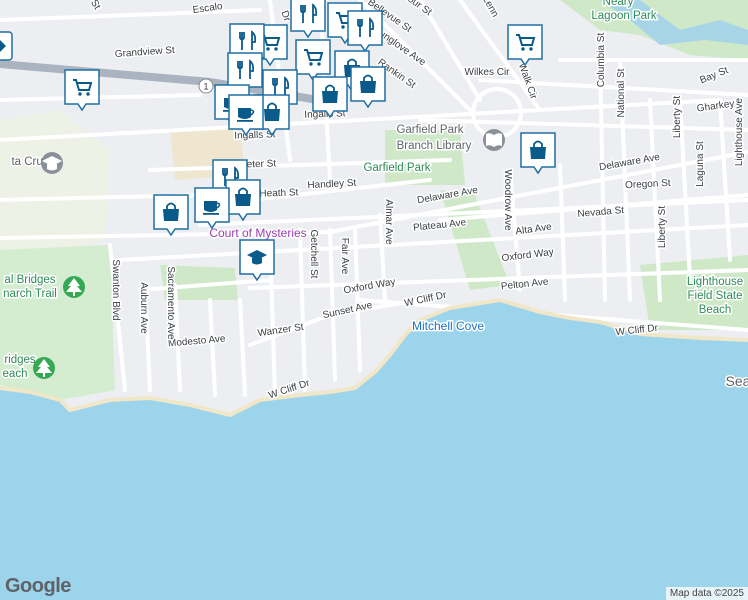 Image resolution: width=748 pixels, height=600 pixels. What do you see at coordinates (601, 60) in the screenshot?
I see `street-label: Columbia St` at bounding box center [601, 60].